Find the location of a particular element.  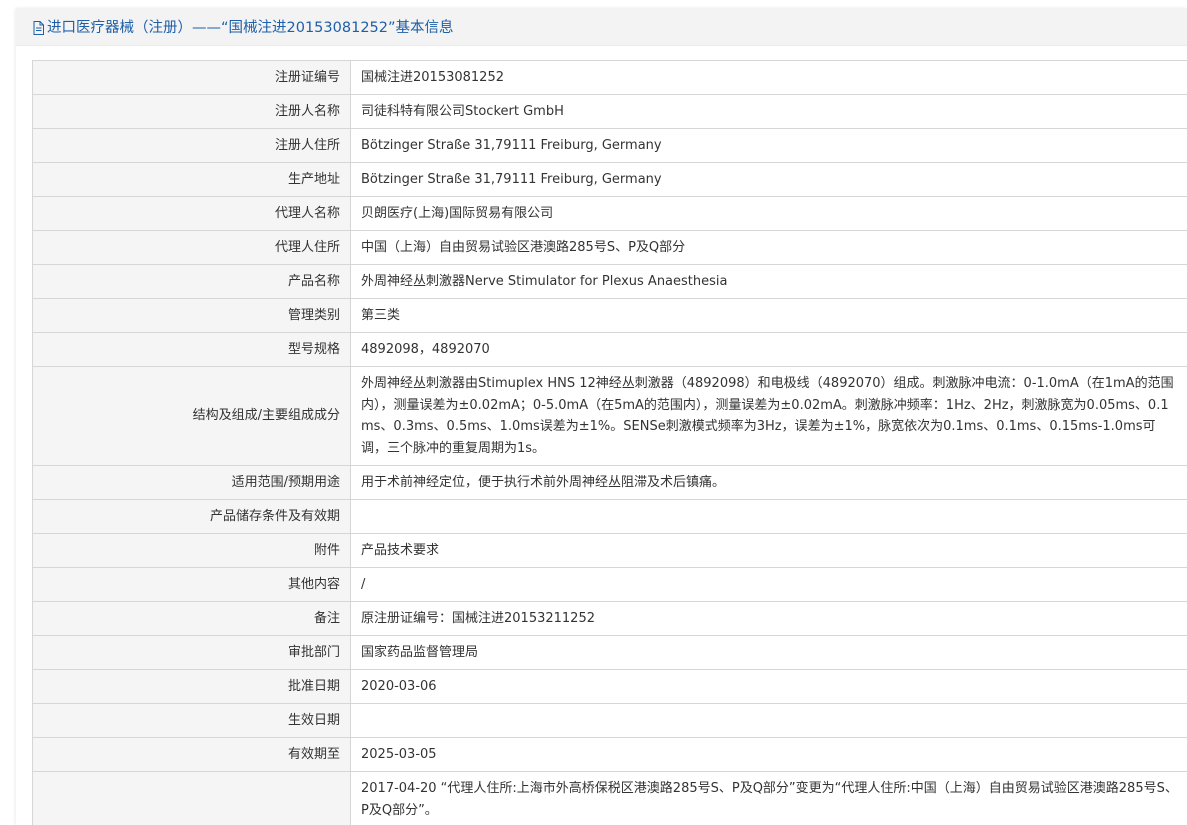

page-header: 进口医疗器械（注册）——“国械注进20153081252”基本信息 is located at coordinates (601, 27).